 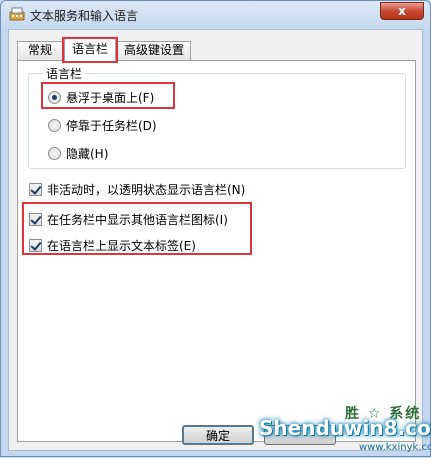 I want to click on title-bar: 文本服务和输入语言 x, so click(x=215, y=15).